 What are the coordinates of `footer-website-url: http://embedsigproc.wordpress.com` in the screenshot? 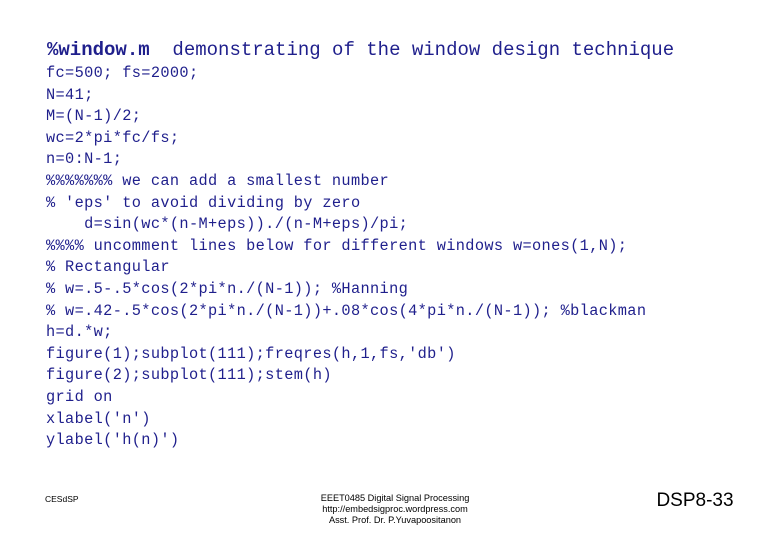 It's located at (395, 509).